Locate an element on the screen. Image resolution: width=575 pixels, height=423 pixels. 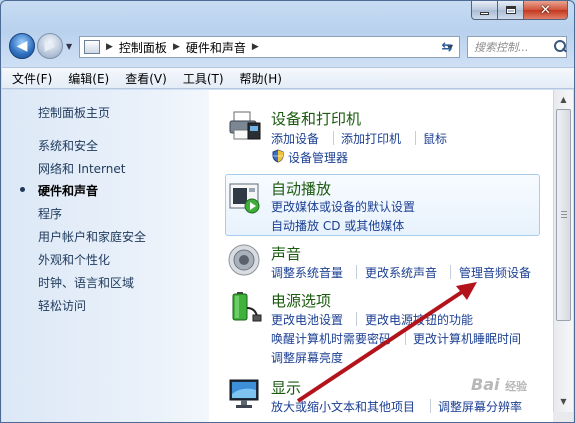
speaker-icon is located at coordinates (245, 260).